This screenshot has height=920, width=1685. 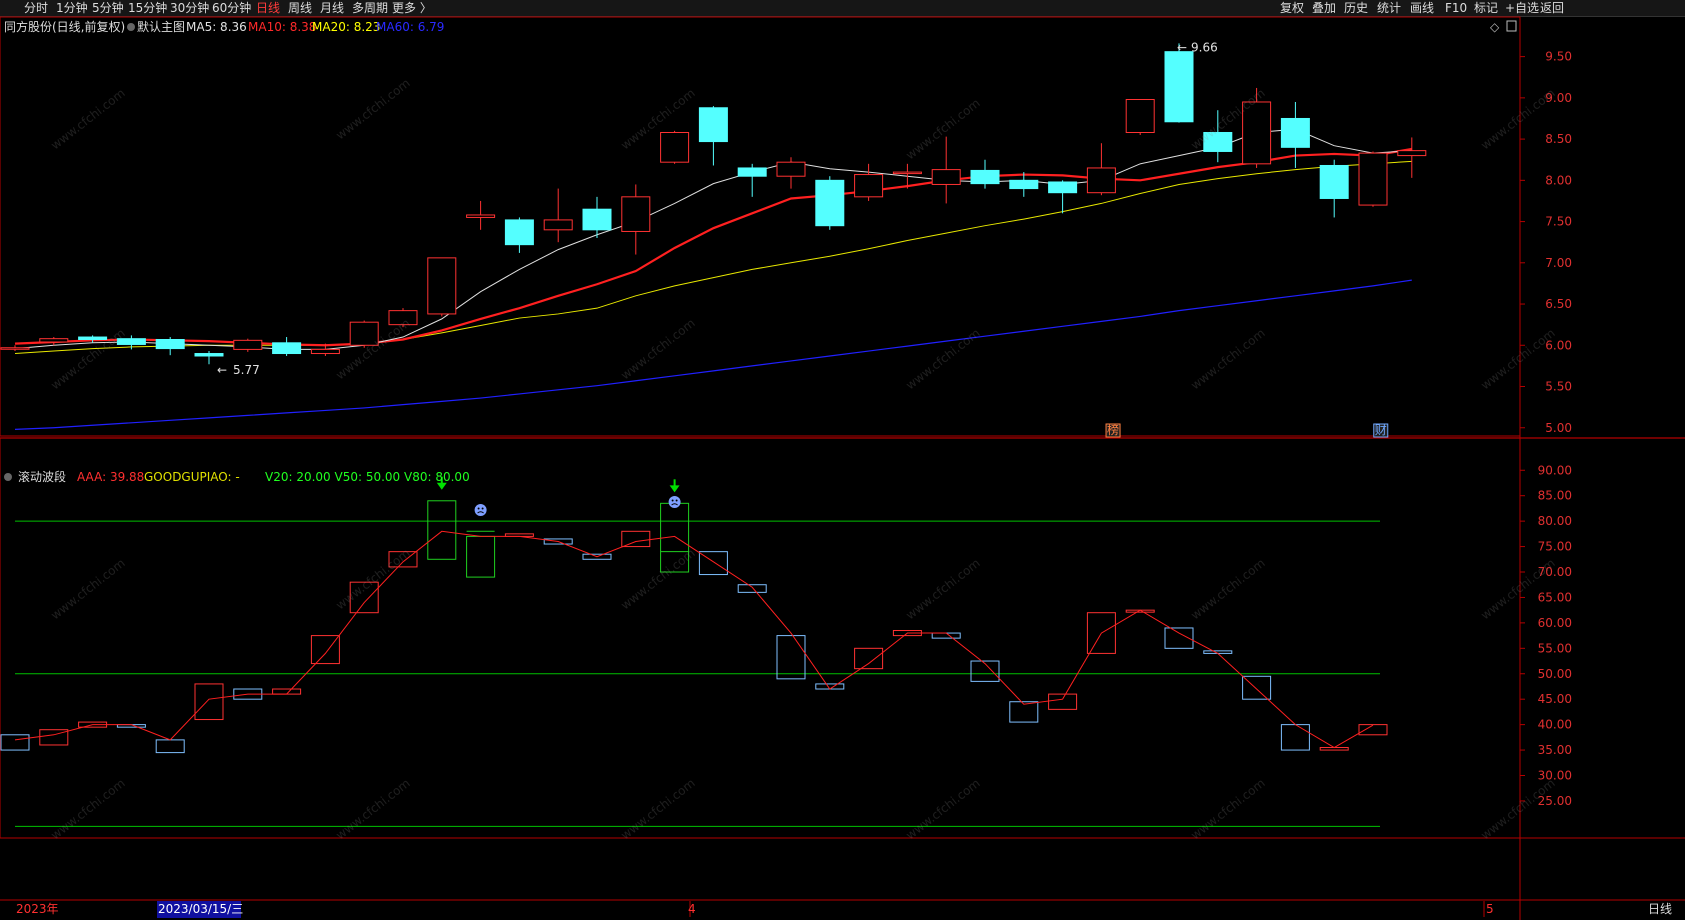 I want to click on ytick-label-main-9: 9.50, so click(x=1558, y=57).